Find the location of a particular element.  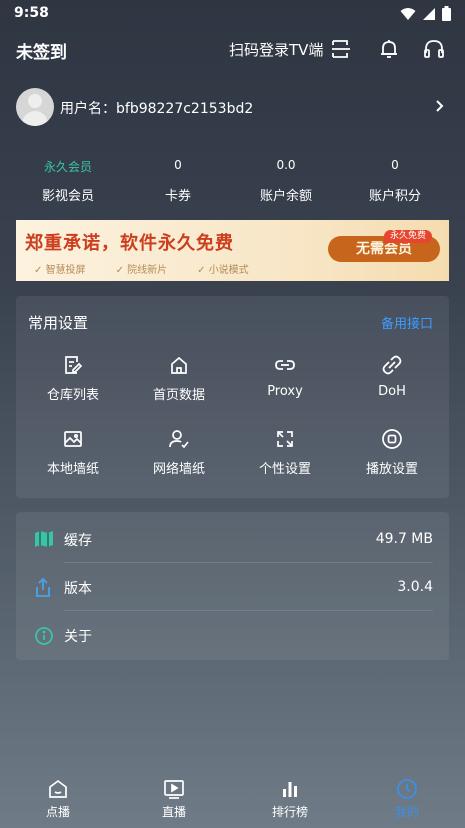

user-profile-row: 用户名：bfb98227c2153bd2 is located at coordinates (232, 107).